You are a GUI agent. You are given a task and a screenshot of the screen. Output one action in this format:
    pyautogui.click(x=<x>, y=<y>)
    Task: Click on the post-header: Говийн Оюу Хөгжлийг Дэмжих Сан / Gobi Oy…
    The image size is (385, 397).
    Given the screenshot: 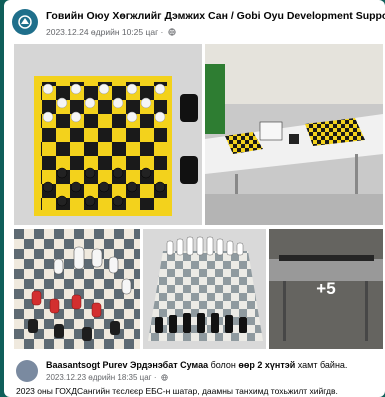 What is the action you would take?
    pyautogui.click(x=194, y=22)
    